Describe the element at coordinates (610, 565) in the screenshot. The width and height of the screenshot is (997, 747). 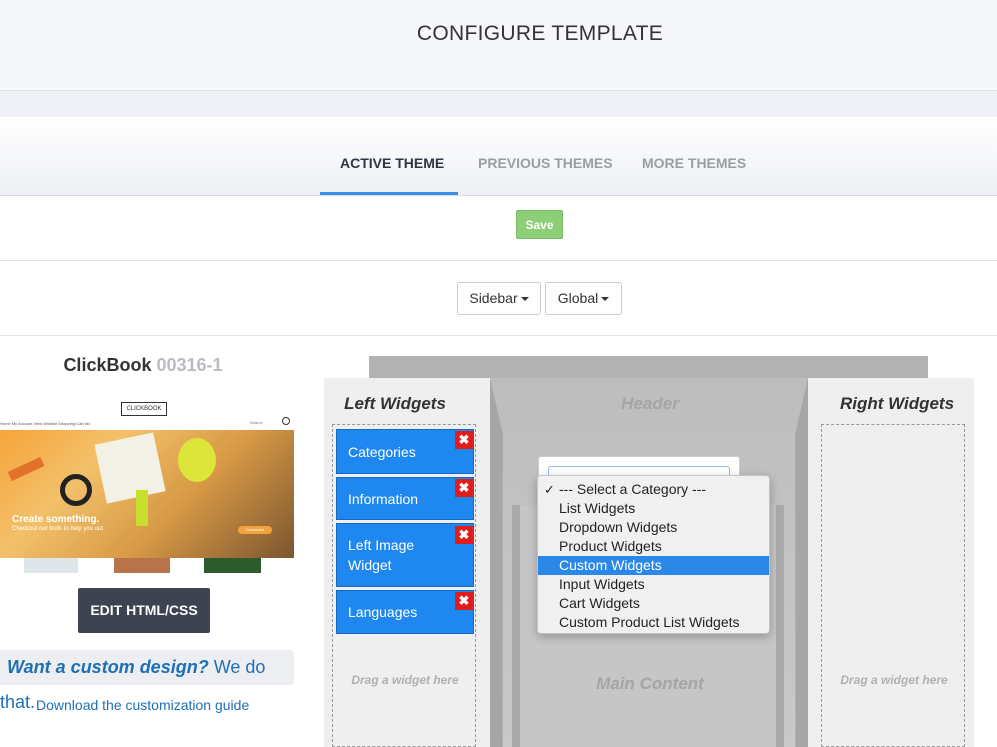
I see `option-label: Custom Widgets` at that location.